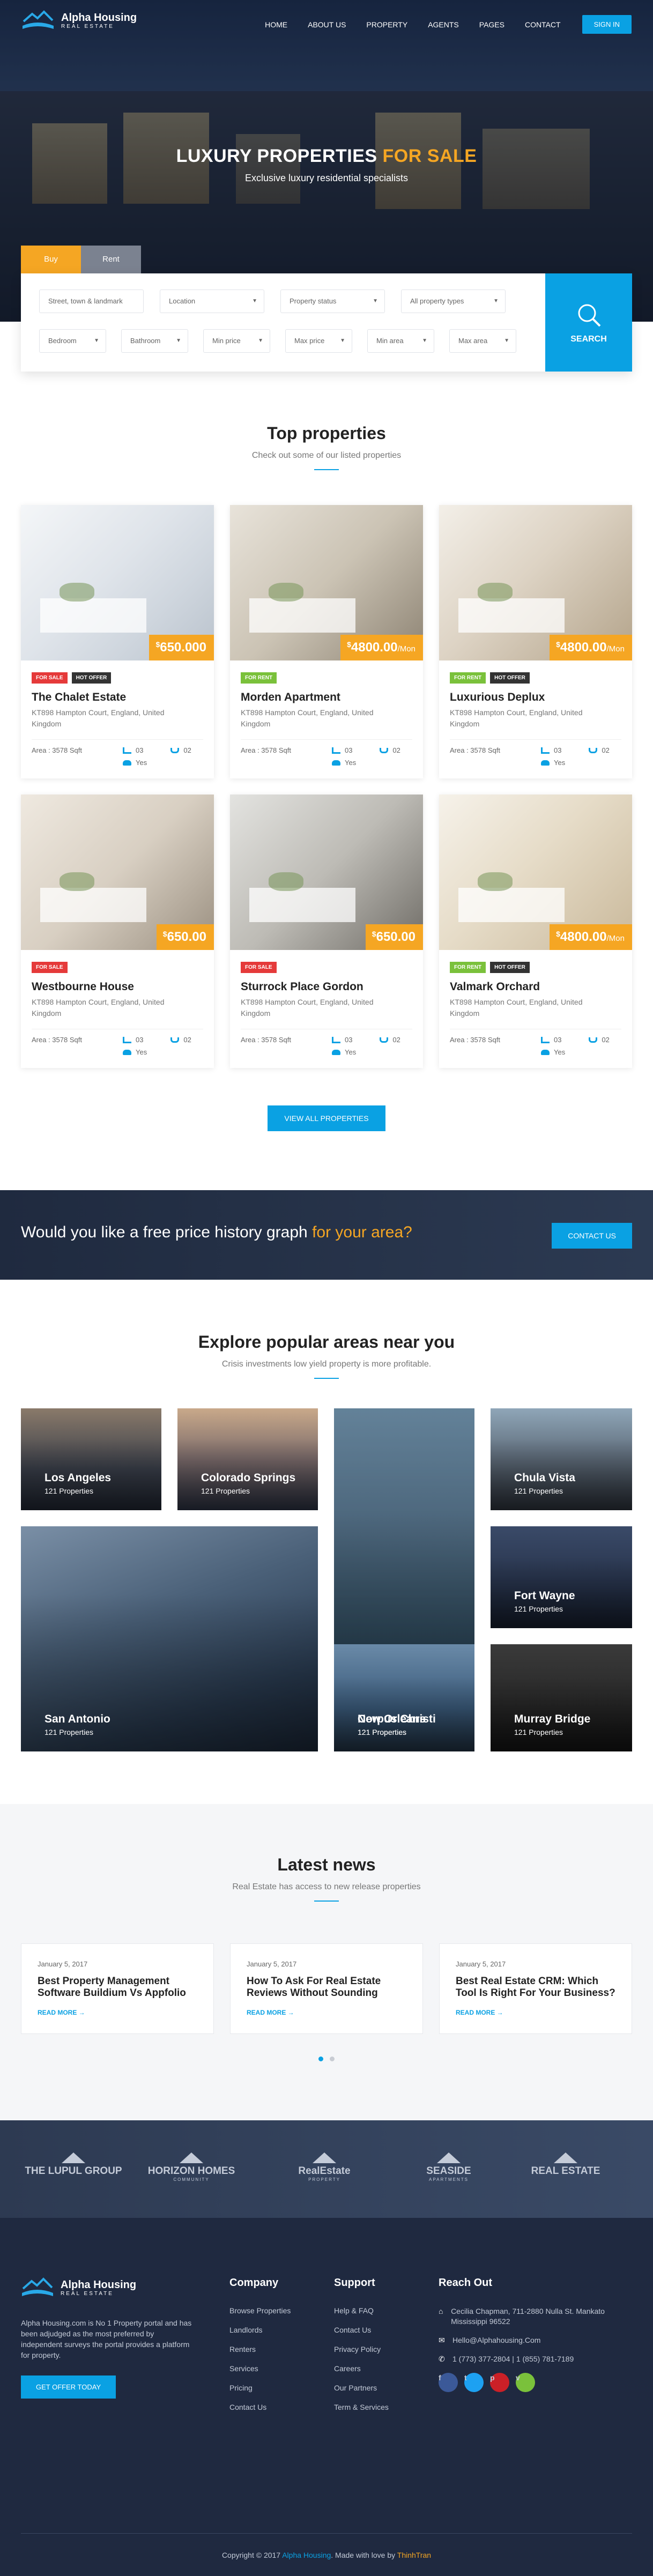 Image resolution: width=653 pixels, height=2576 pixels. What do you see at coordinates (91, 301) in the screenshot?
I see `keyword-input: Street, town & landmark` at bounding box center [91, 301].